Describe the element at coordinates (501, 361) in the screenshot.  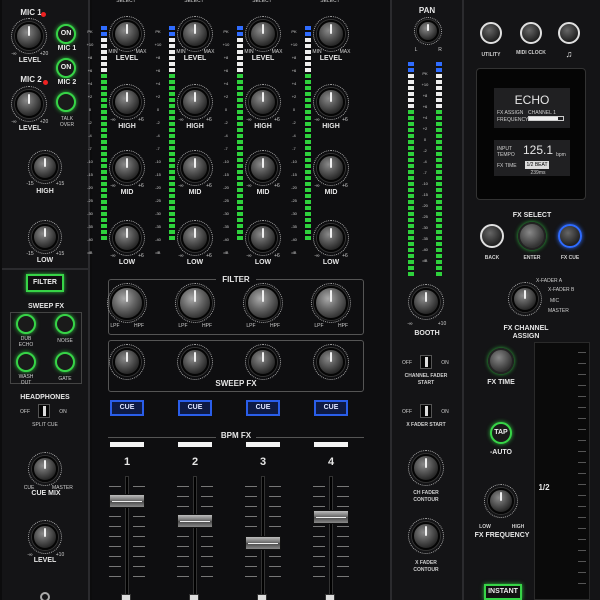
I see `fx-time-knob` at that location.